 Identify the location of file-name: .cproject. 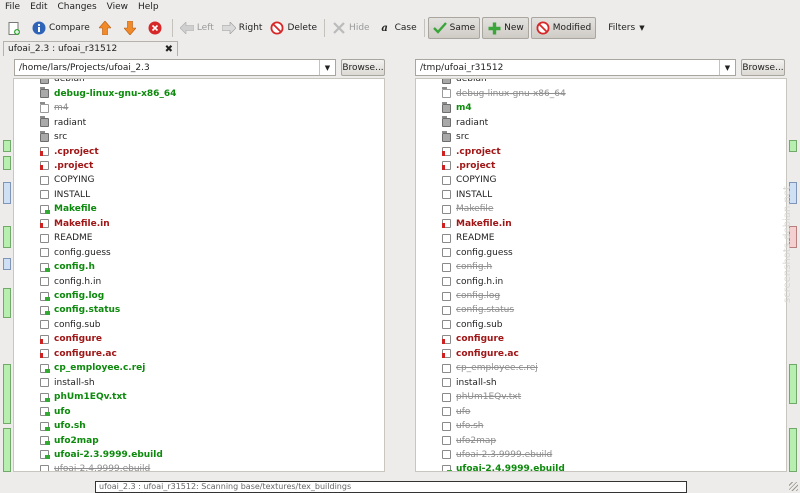
(76, 151).